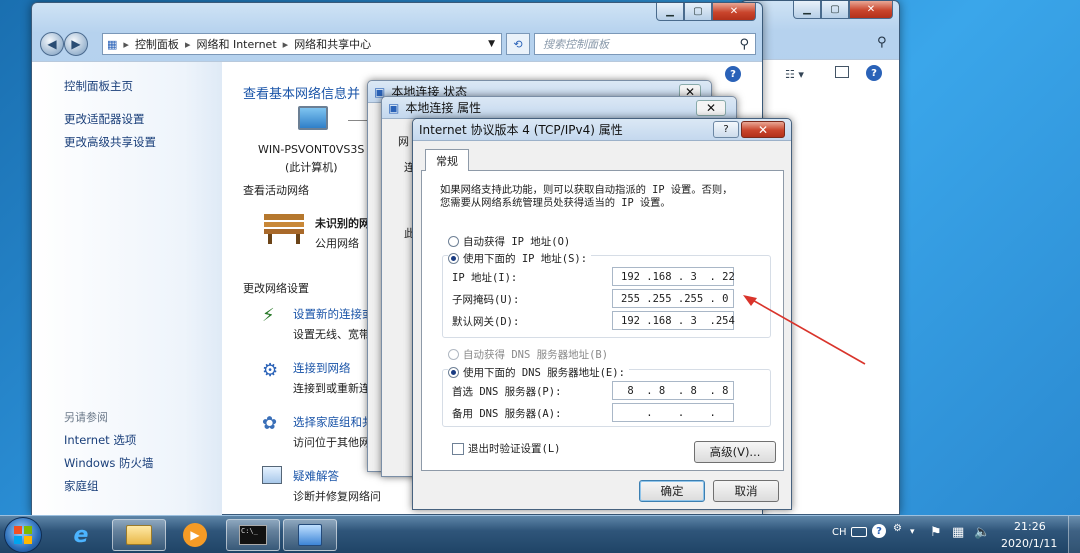  Describe the element at coordinates (81, 535) in the screenshot. I see `taskbar-ie-icon: e` at that location.